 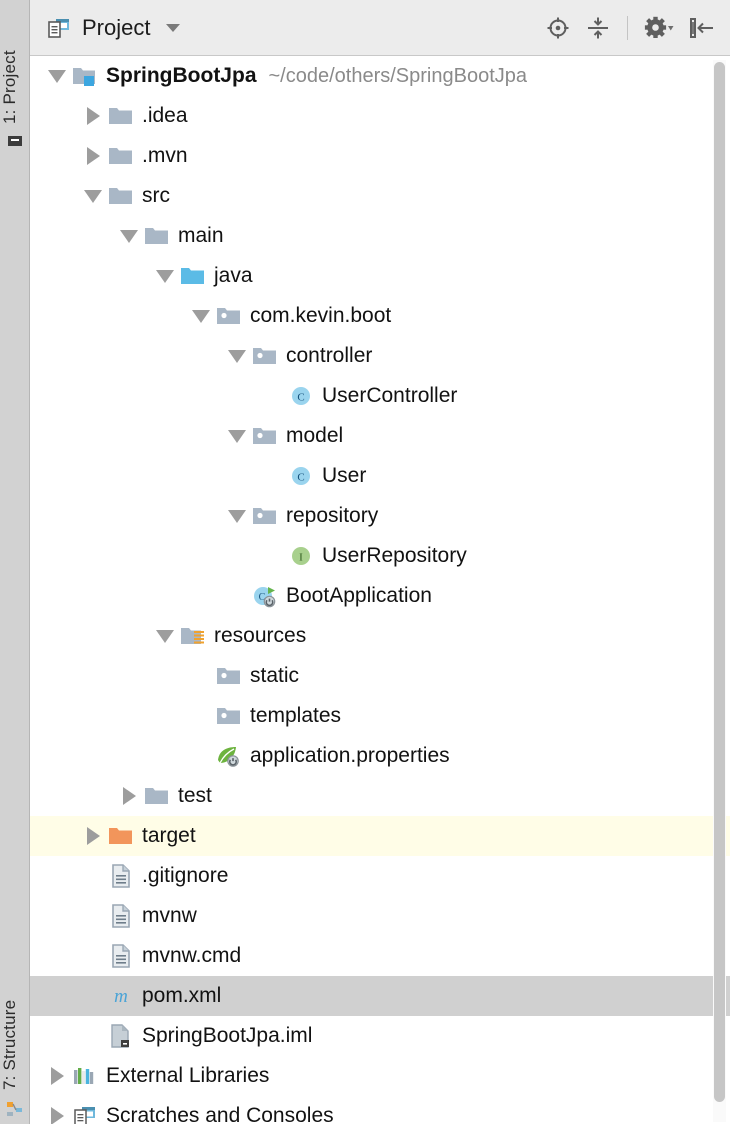 I want to click on hide-panel-icon, so click(x=702, y=28).